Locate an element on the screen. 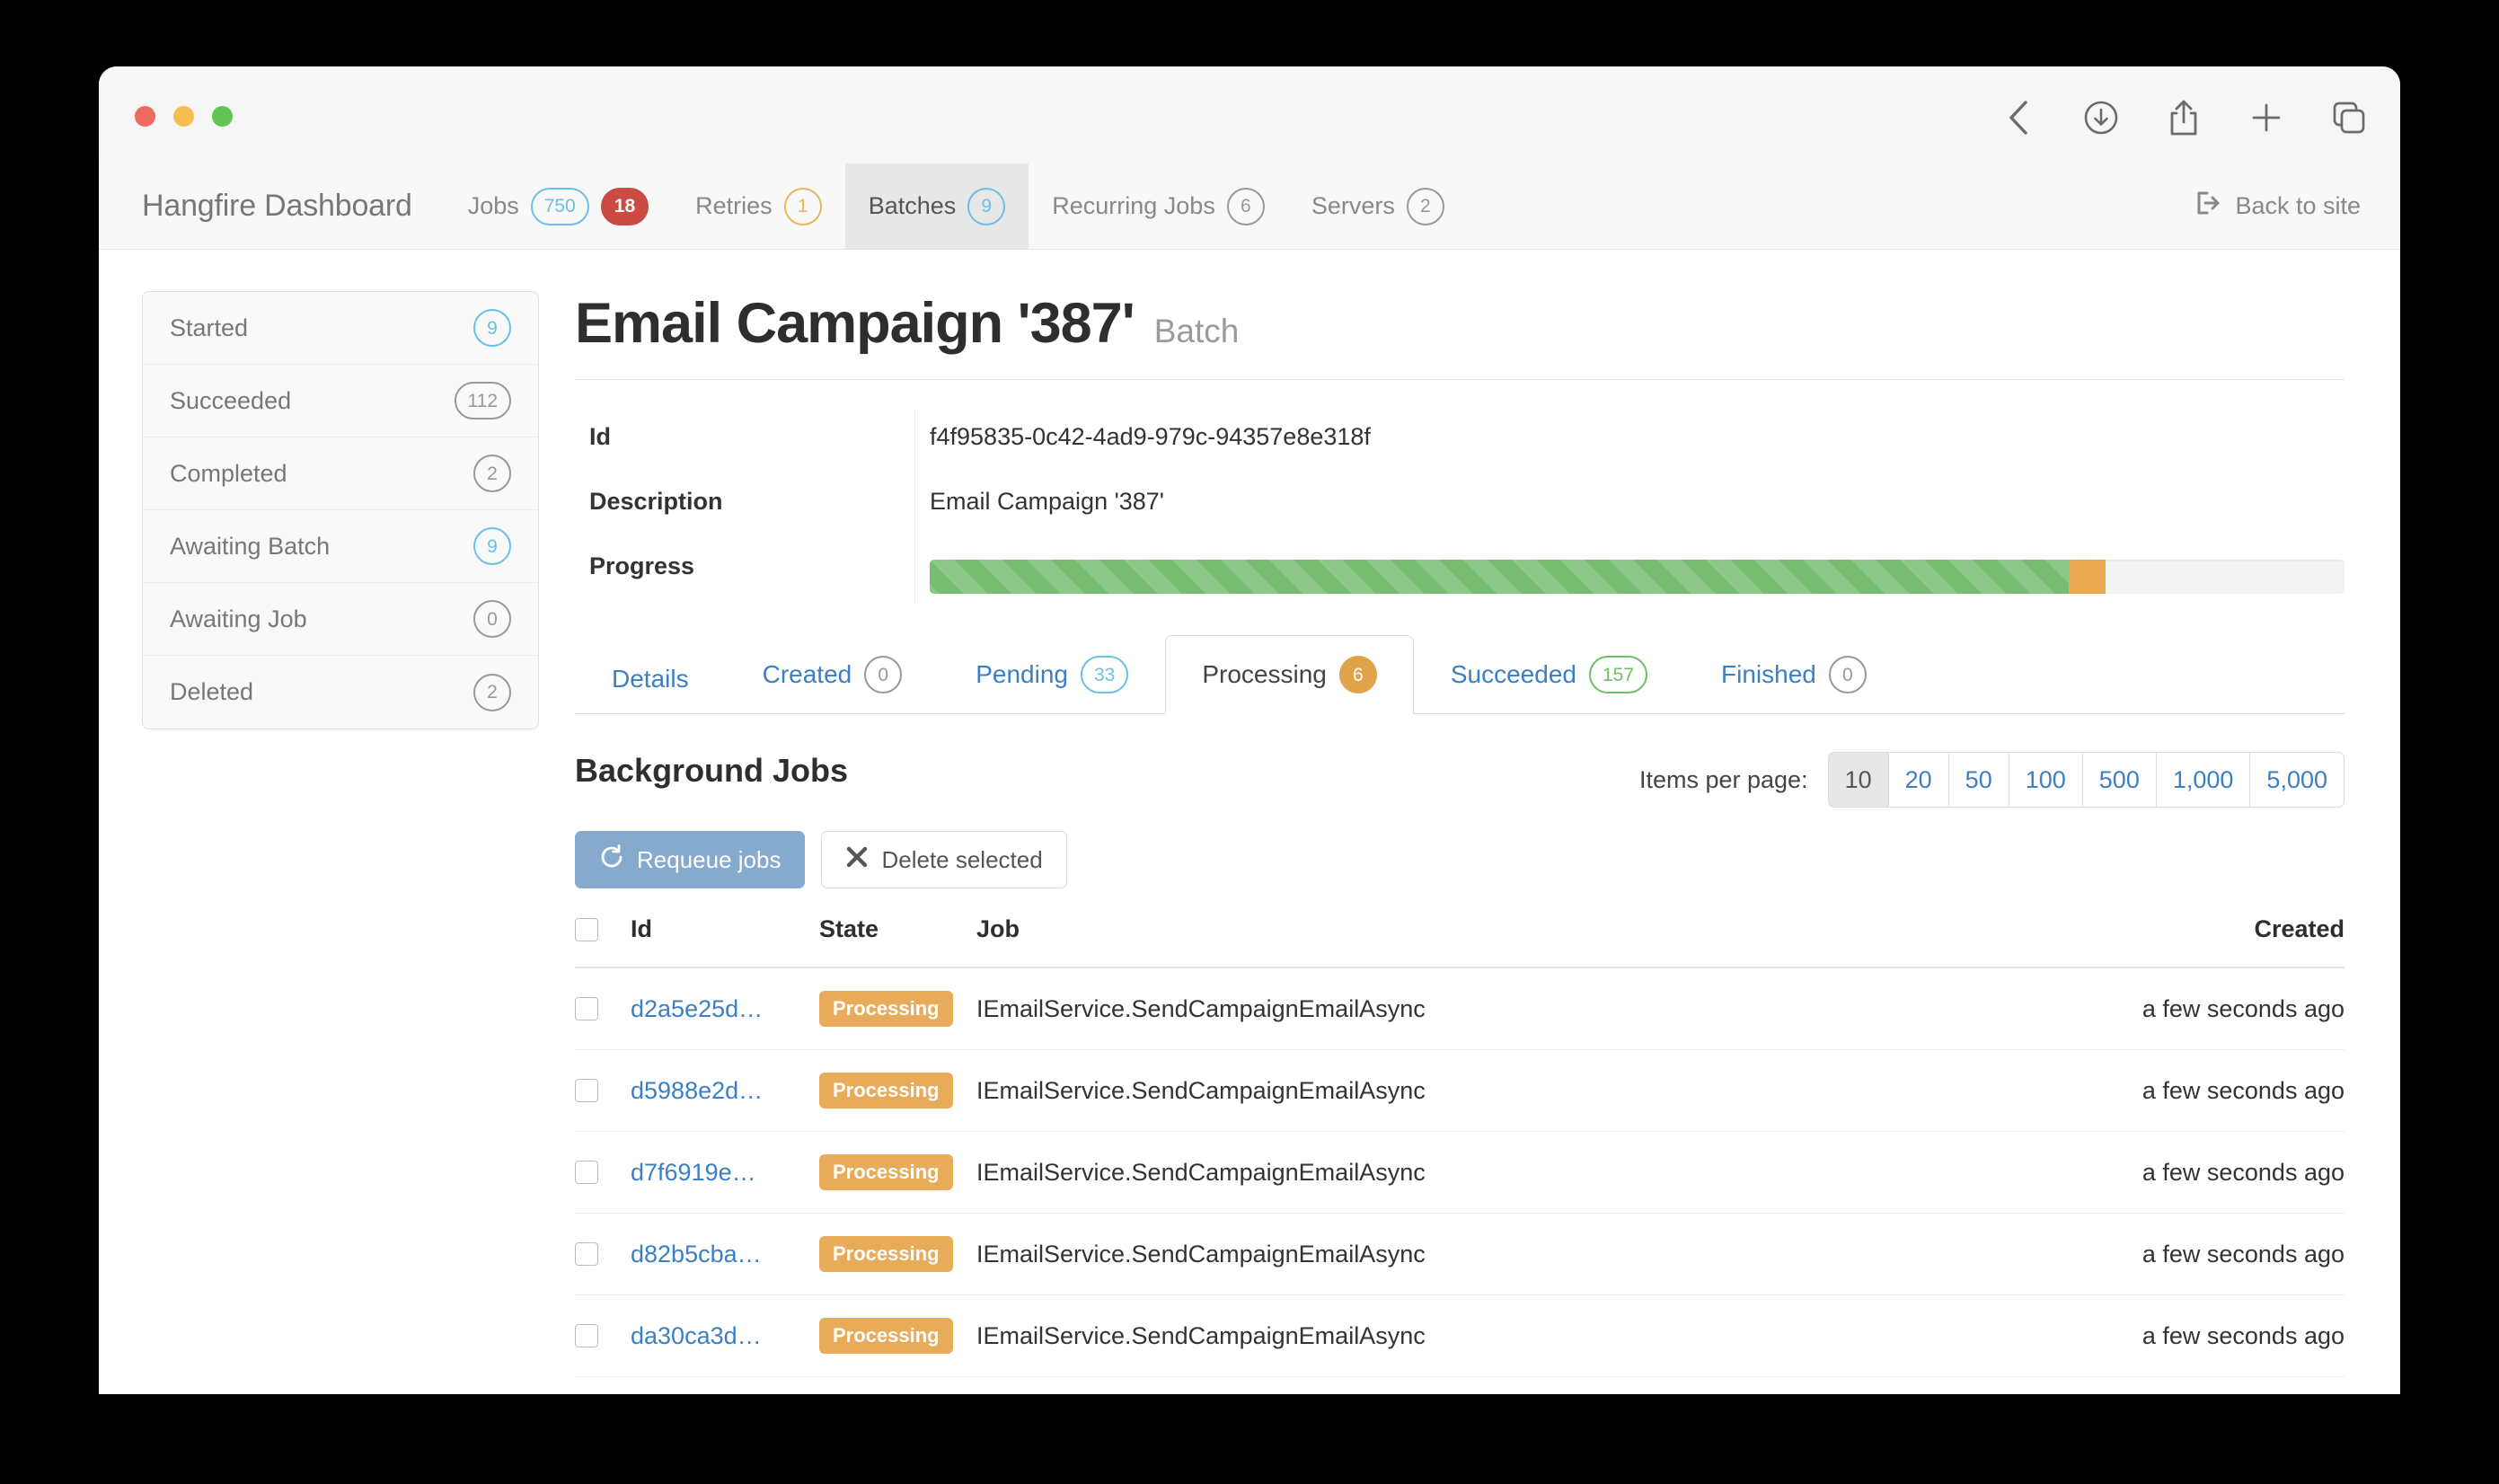  detail-value-progress is located at coordinates (1629, 572).